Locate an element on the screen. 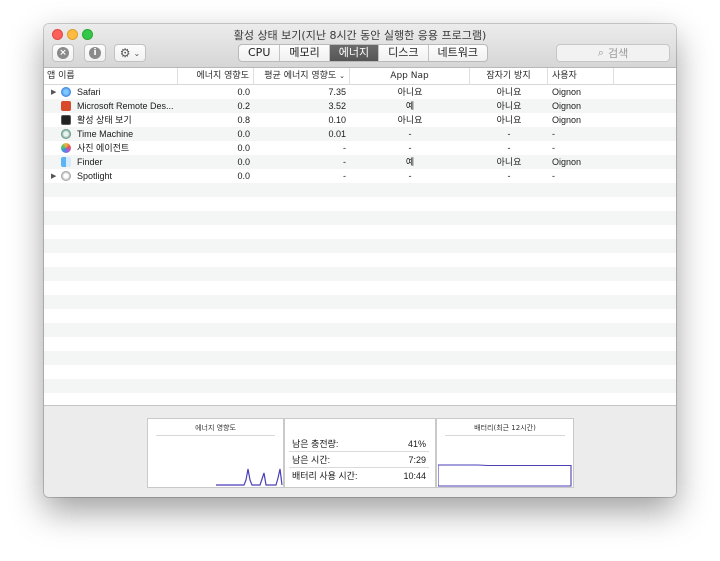 This screenshot has height=561, width=720. battery-level-graph is located at coordinates (505, 475).